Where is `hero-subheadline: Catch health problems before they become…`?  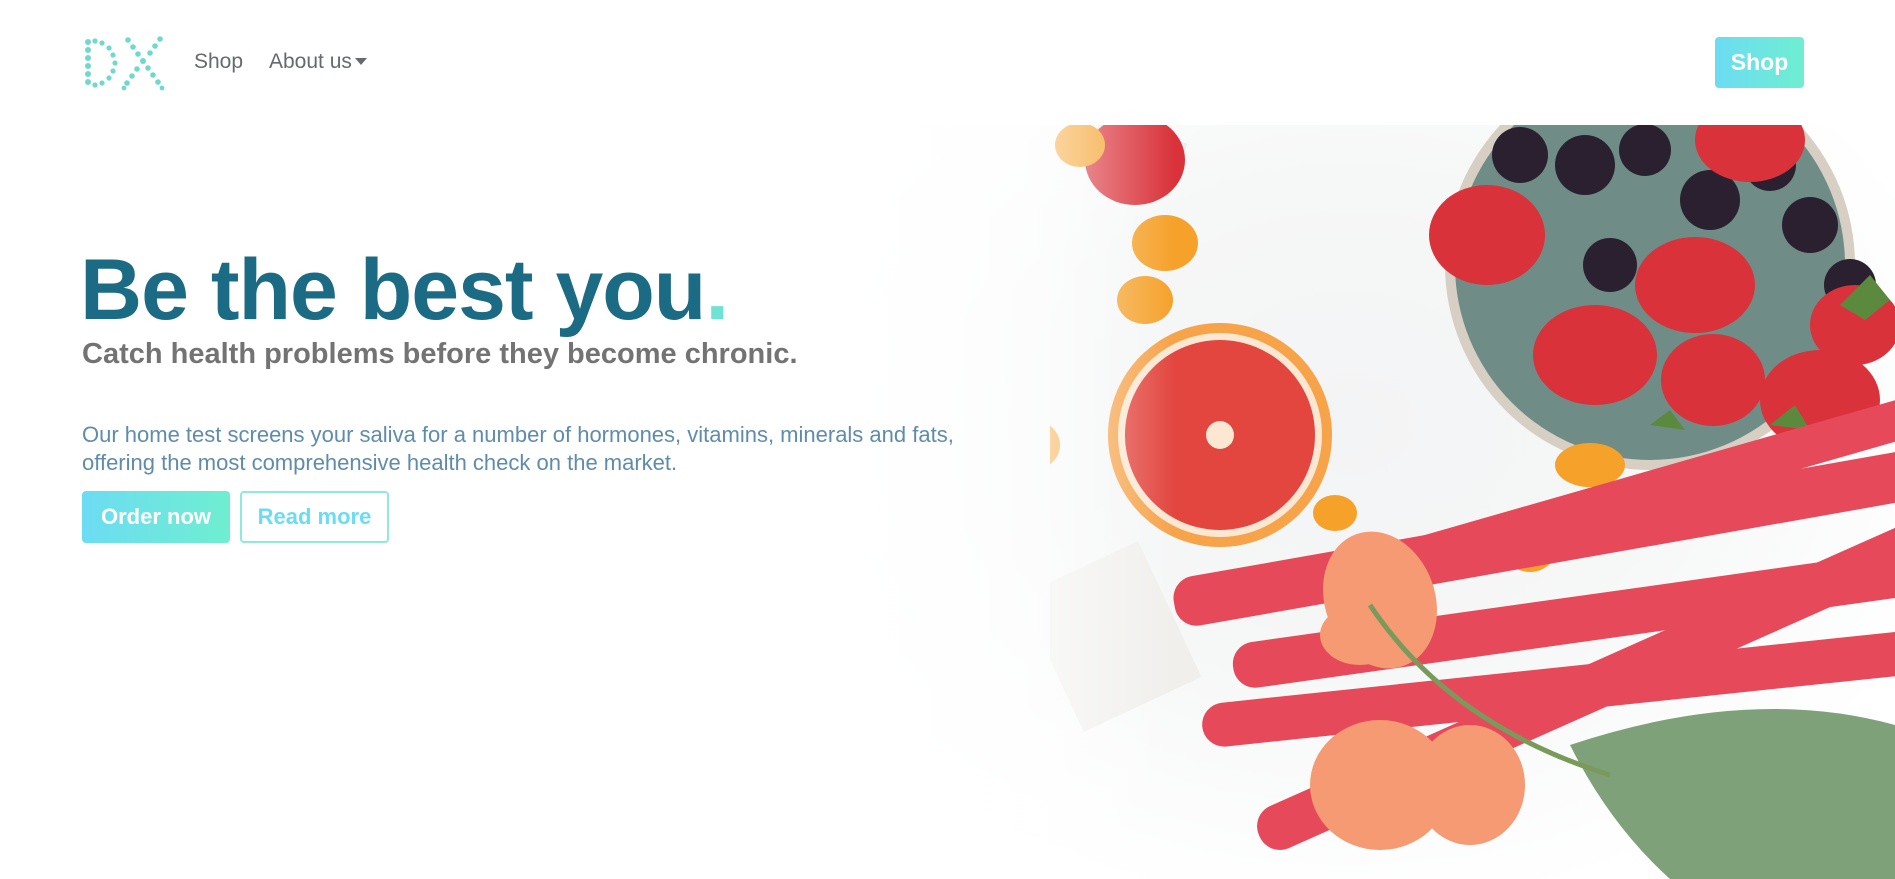 hero-subheadline: Catch health problems before they become… is located at coordinates (440, 354).